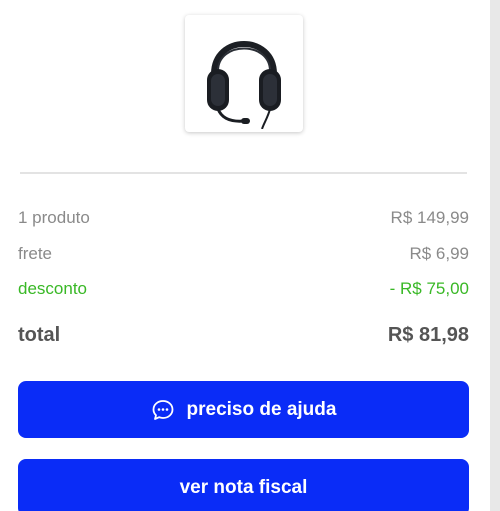  Describe the element at coordinates (39, 335) in the screenshot. I see `total-label: total` at that location.